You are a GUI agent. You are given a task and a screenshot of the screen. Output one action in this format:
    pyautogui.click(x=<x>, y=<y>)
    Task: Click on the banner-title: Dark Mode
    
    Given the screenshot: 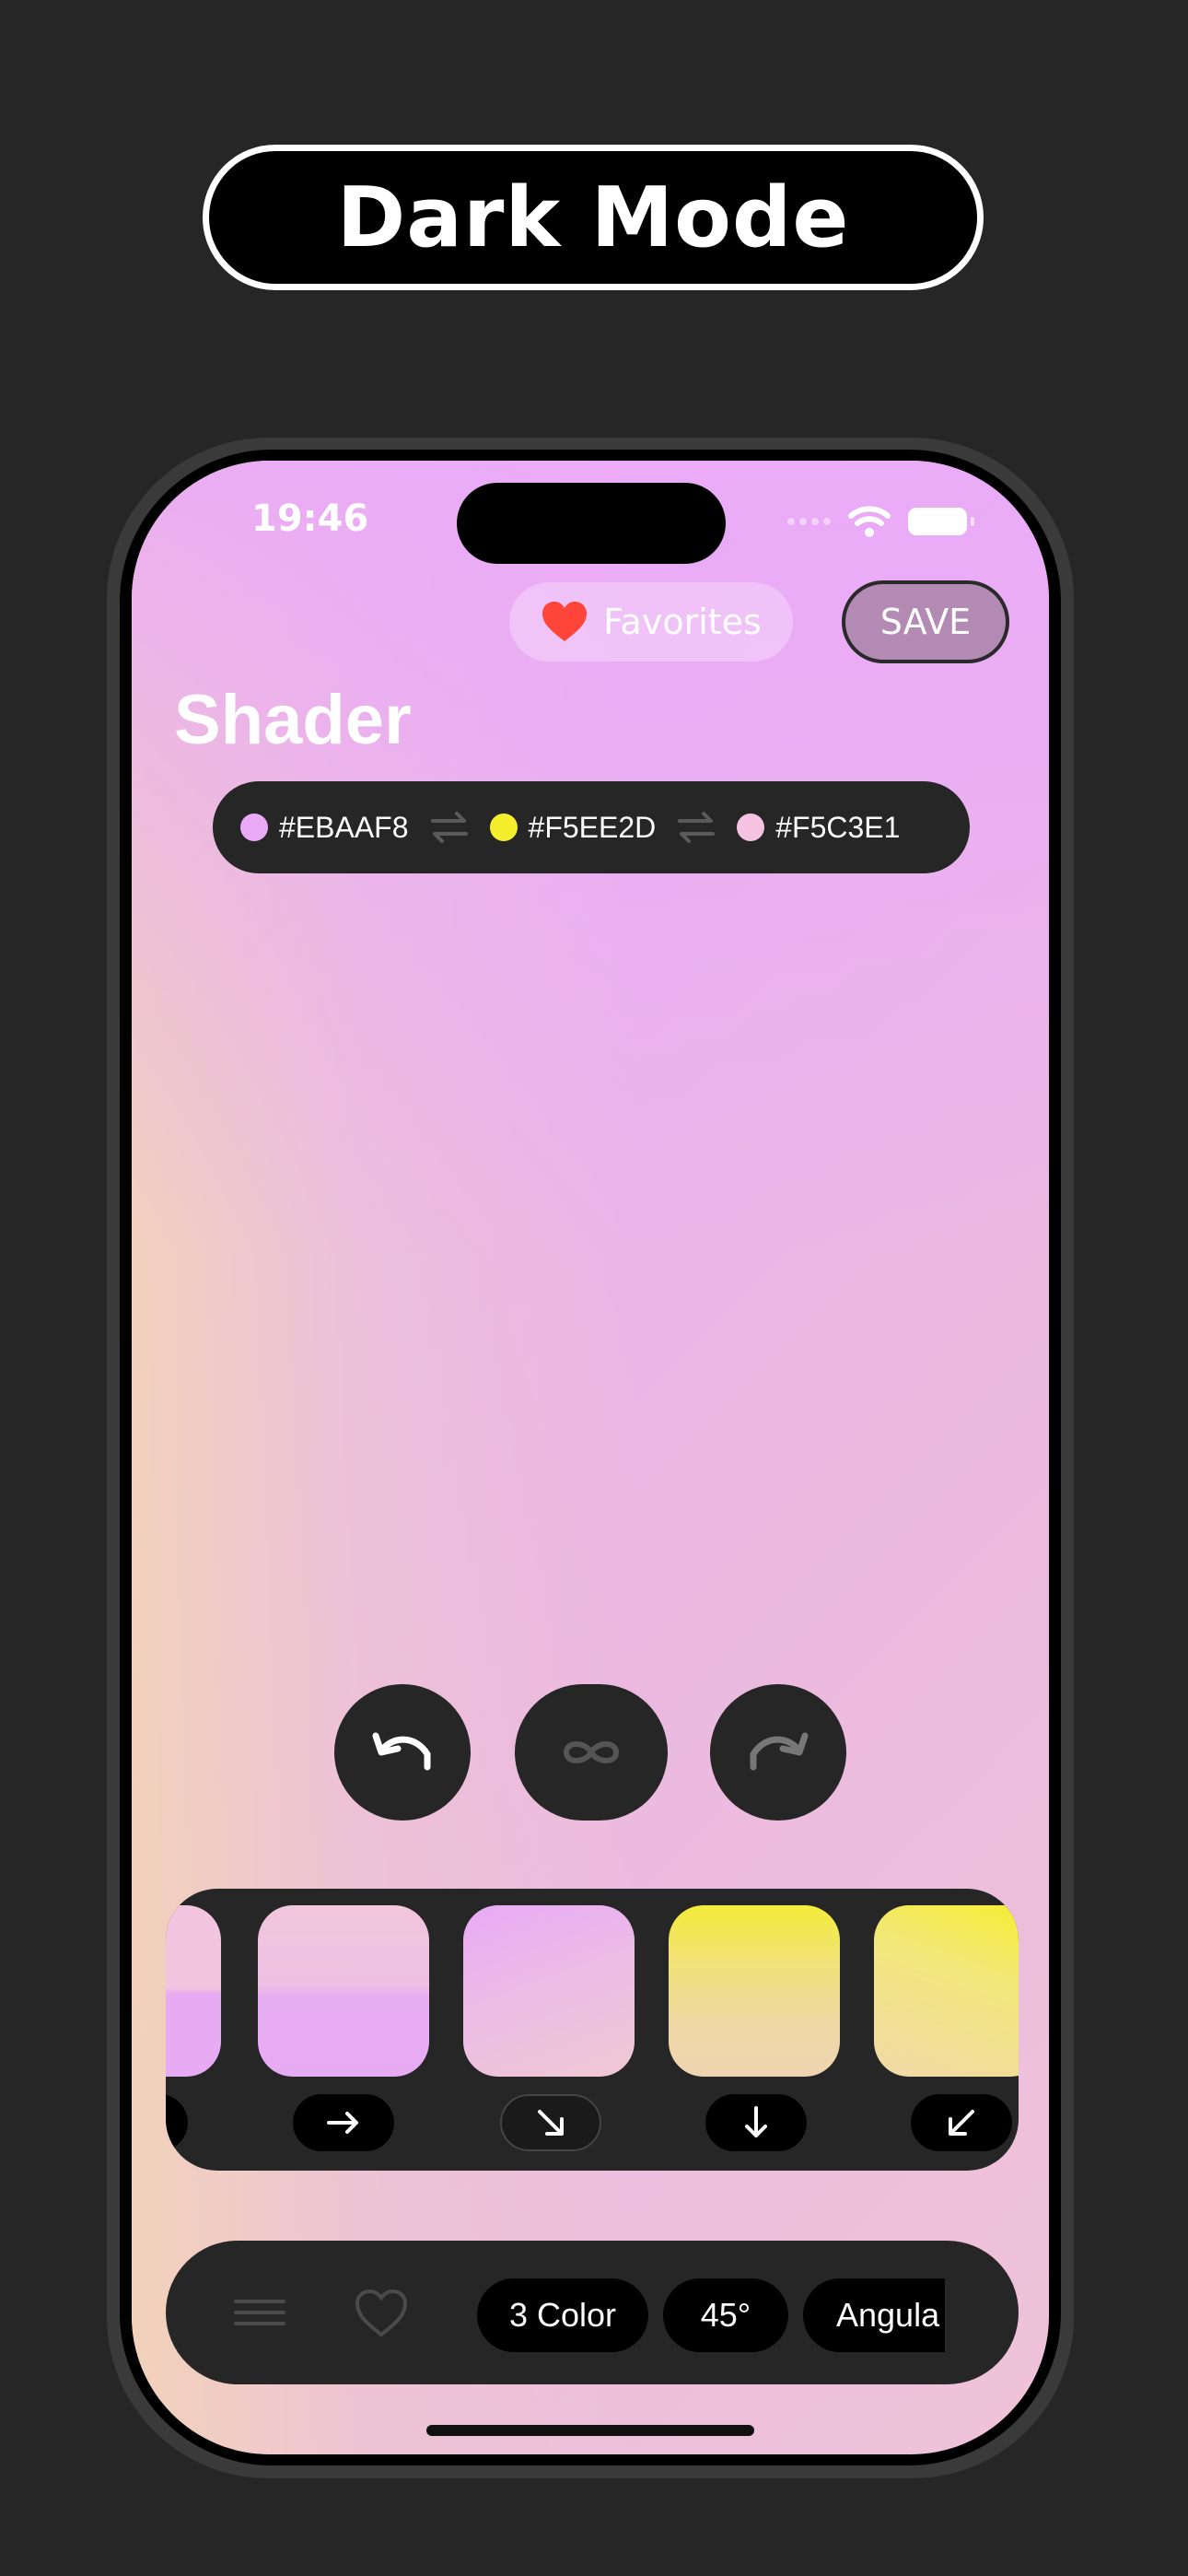 What is the action you would take?
    pyautogui.click(x=593, y=217)
    